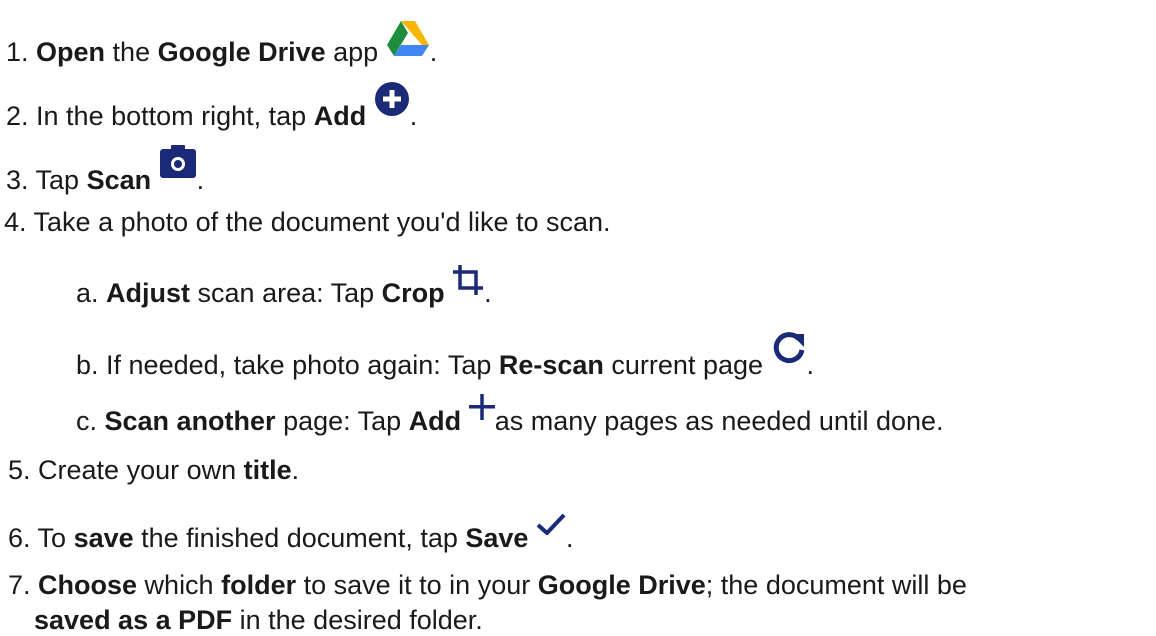 This screenshot has width=1156, height=636. What do you see at coordinates (497, 538) in the screenshot?
I see `bold-text: Save` at bounding box center [497, 538].